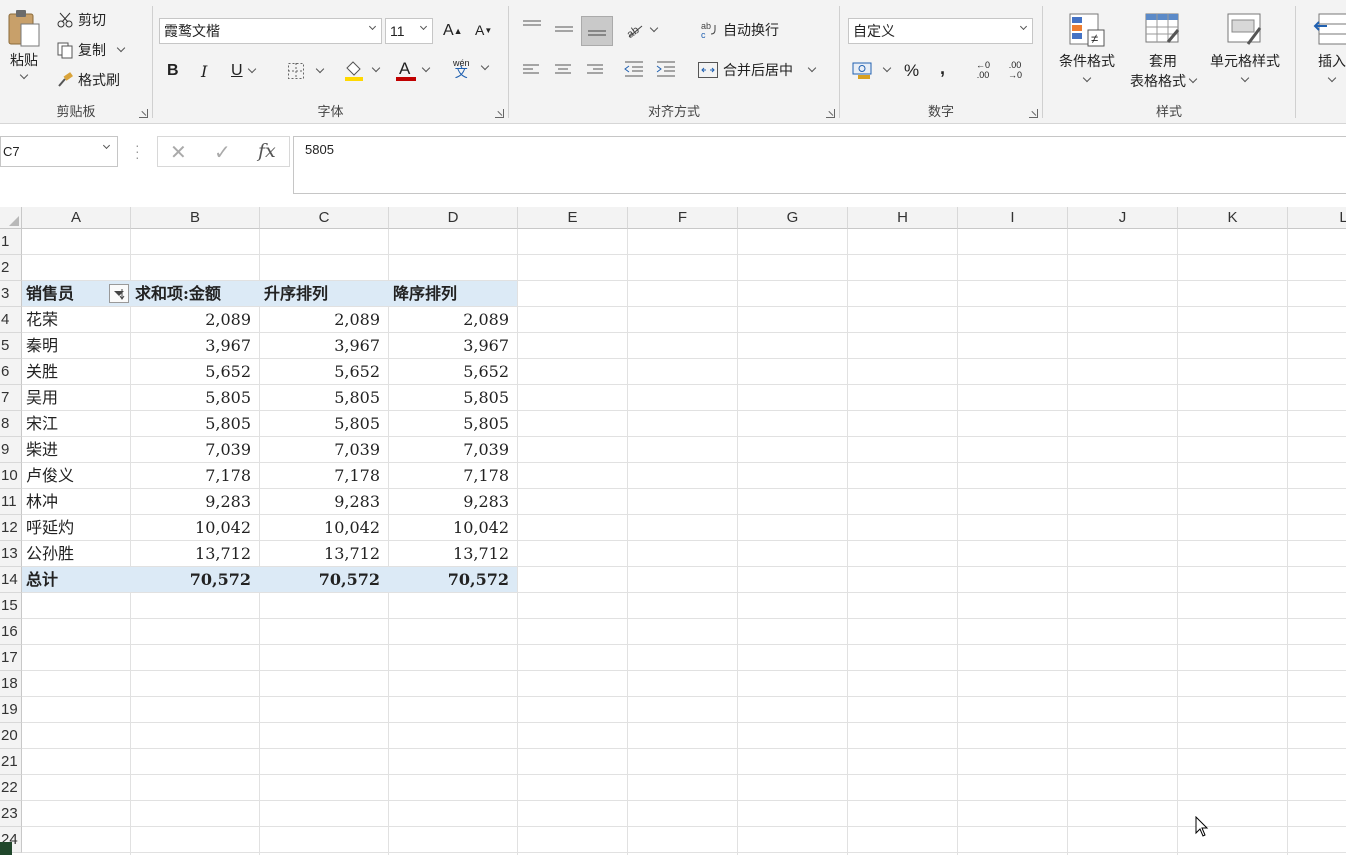  I want to click on format-painter-button: 格式刷, so click(88, 80).